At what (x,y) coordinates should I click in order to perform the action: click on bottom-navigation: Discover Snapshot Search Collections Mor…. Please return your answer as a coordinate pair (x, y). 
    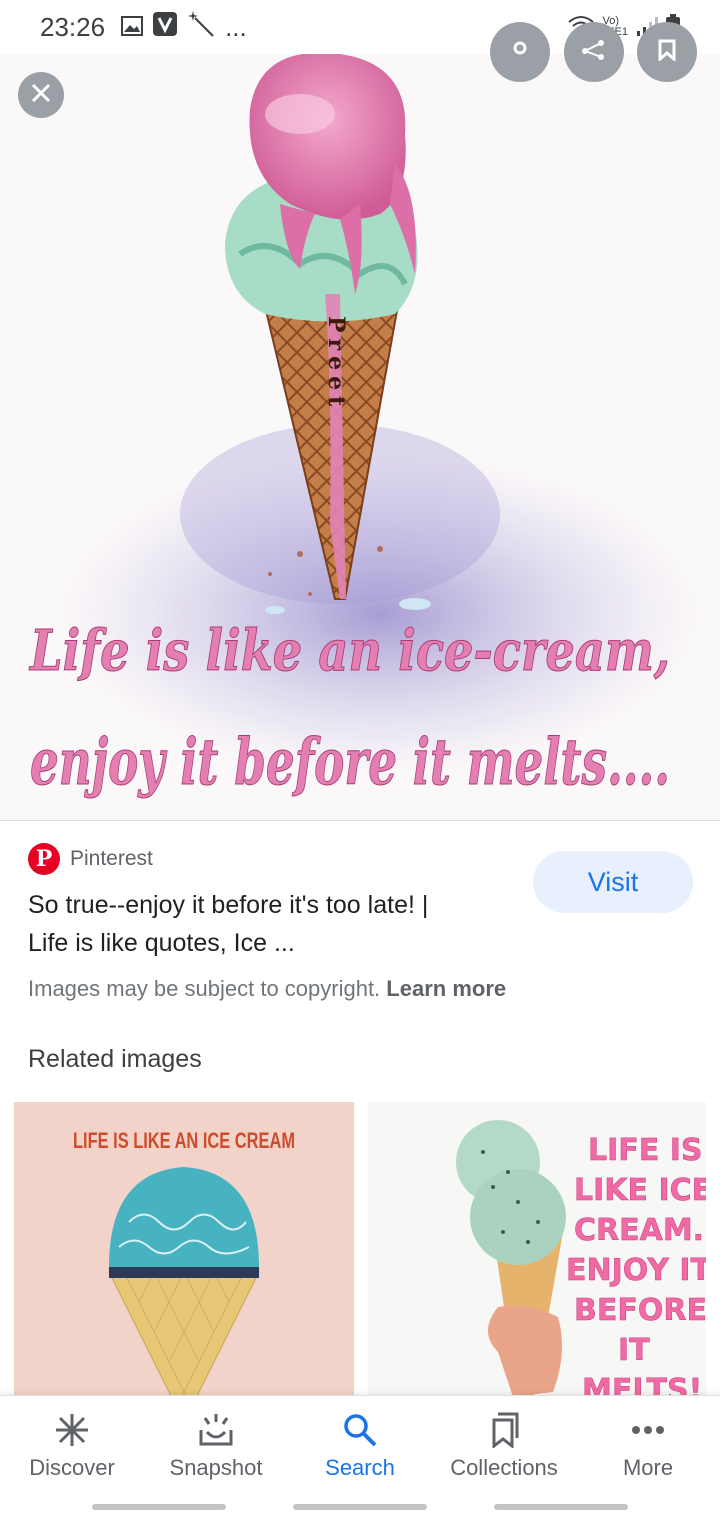
    Looking at the image, I should click on (360, 1445).